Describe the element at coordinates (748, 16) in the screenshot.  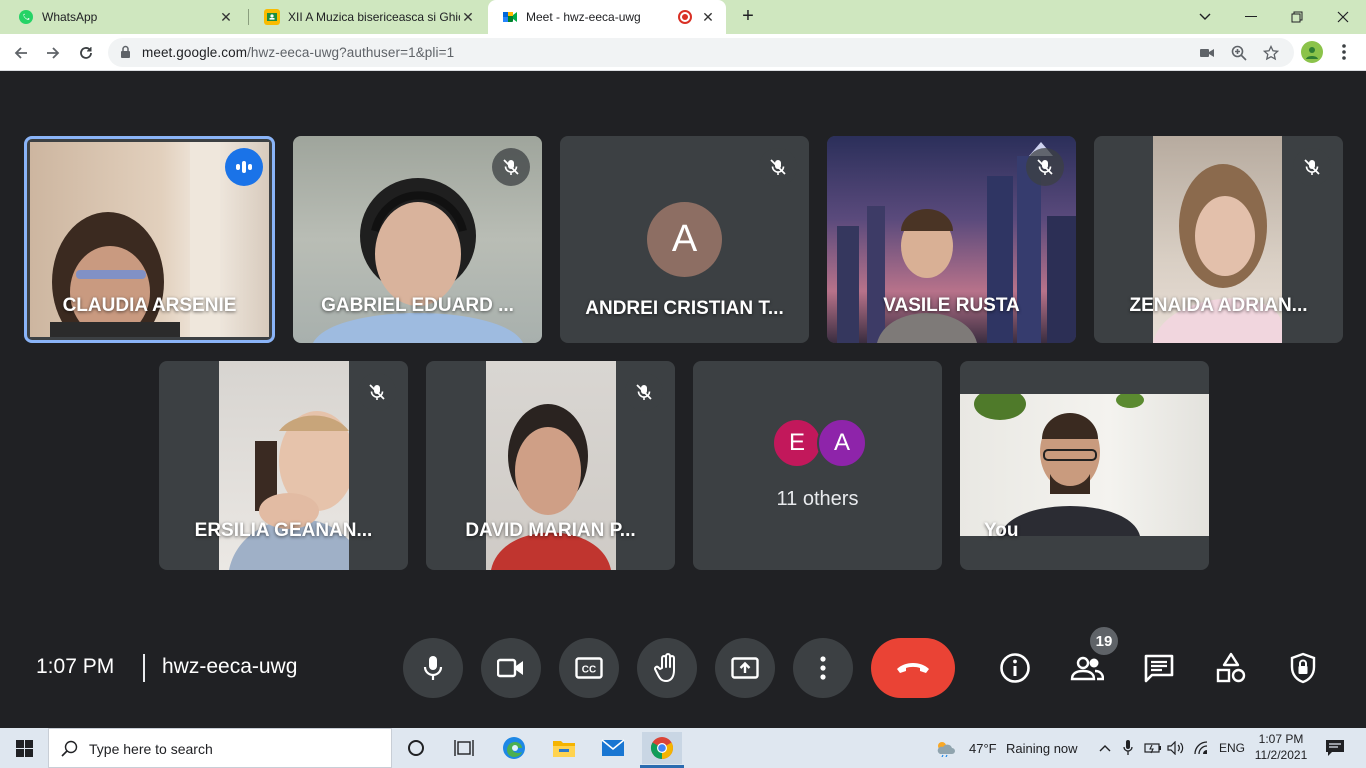
I see `new-tab-button: +` at that location.